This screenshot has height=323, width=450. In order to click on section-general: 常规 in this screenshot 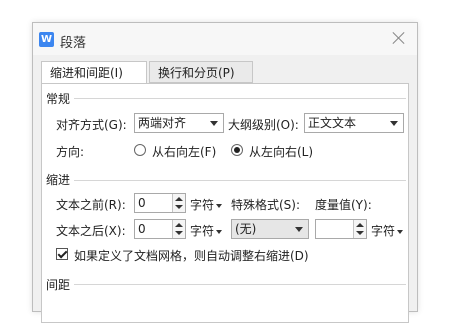, I will do `click(58, 99)`.